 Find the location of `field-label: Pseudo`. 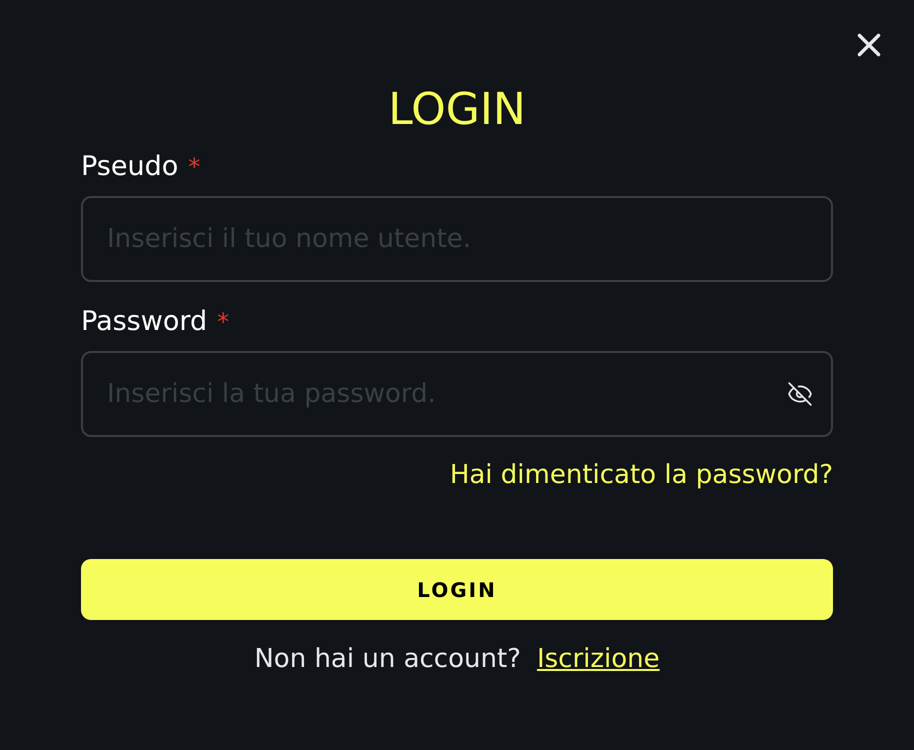

field-label: Pseudo is located at coordinates (129, 167).